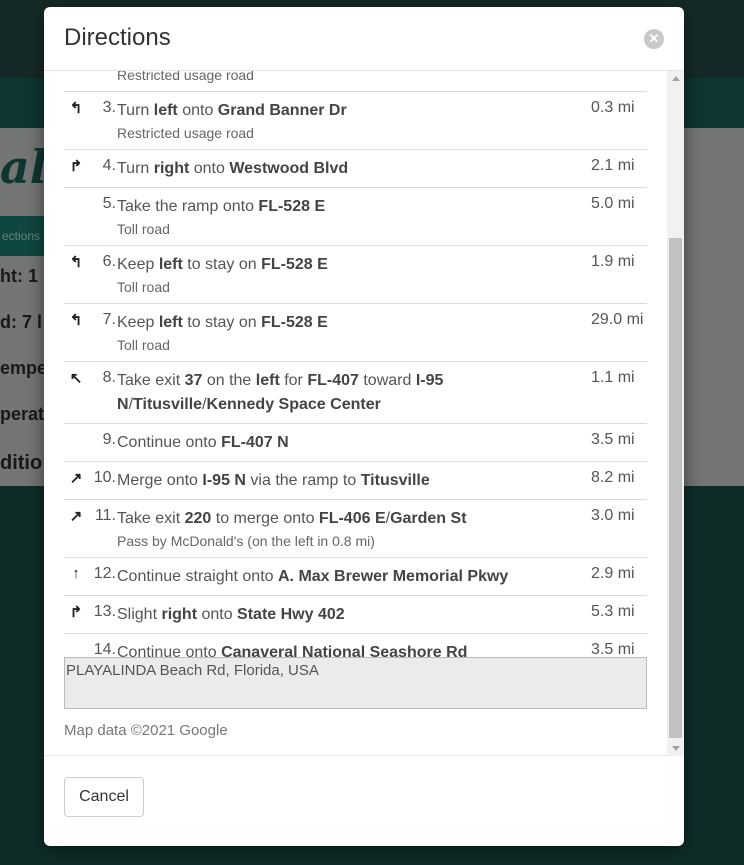  What do you see at coordinates (613, 165) in the screenshot?
I see `step-distance: 2.1 mi` at bounding box center [613, 165].